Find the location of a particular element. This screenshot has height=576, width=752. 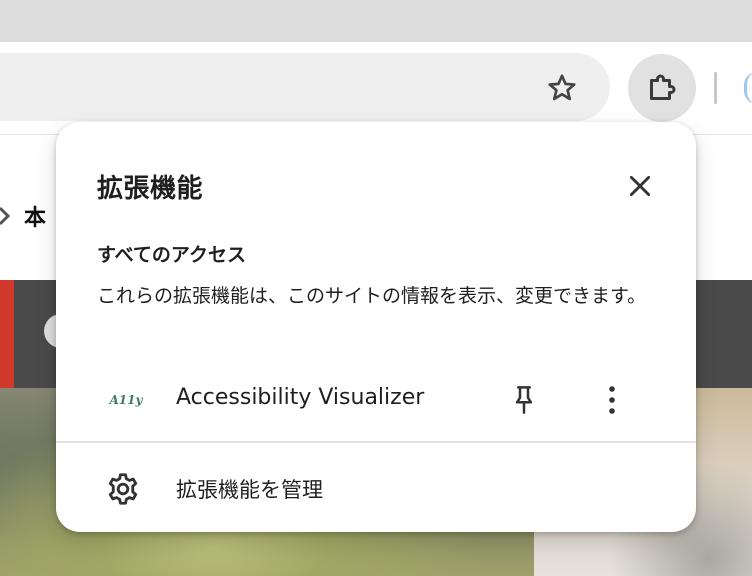

more-vert-icon is located at coordinates (612, 400).